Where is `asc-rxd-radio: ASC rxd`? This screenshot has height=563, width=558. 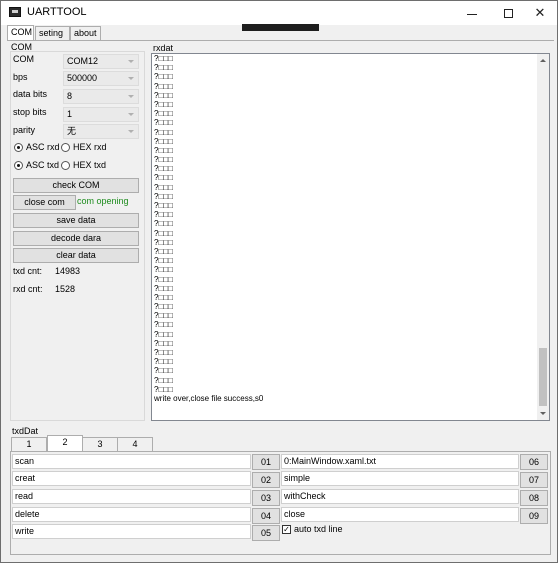
asc-rxd-radio: ASC rxd is located at coordinates (37, 147).